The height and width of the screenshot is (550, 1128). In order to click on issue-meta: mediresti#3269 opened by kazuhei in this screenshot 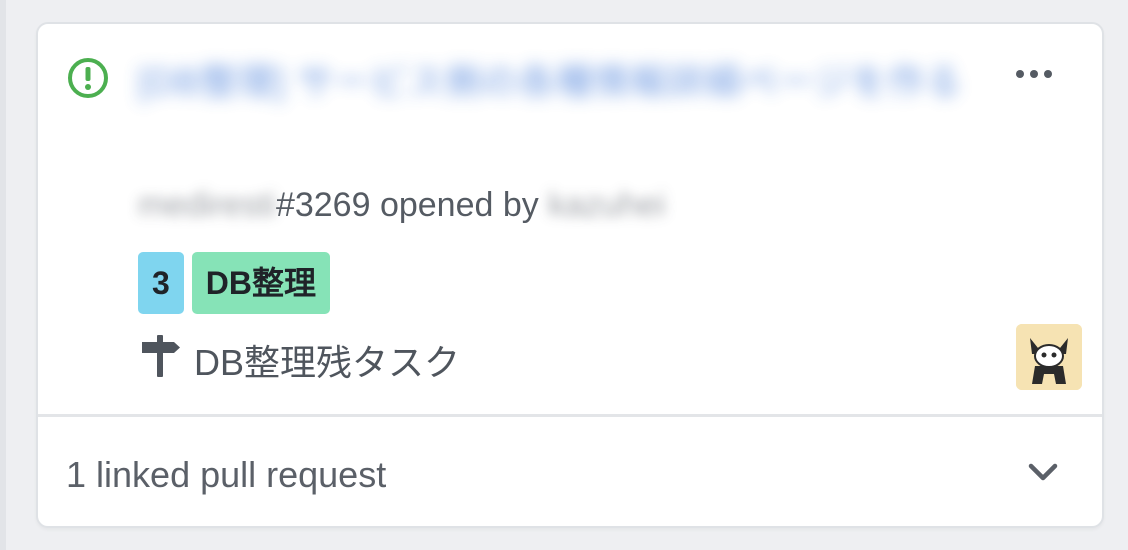, I will do `click(401, 205)`.